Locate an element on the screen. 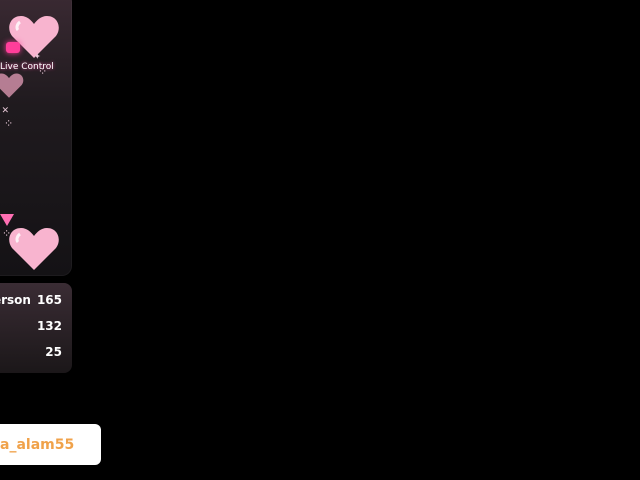 The image size is (640, 480). leaderboard-row: erson 165 is located at coordinates (31, 300).